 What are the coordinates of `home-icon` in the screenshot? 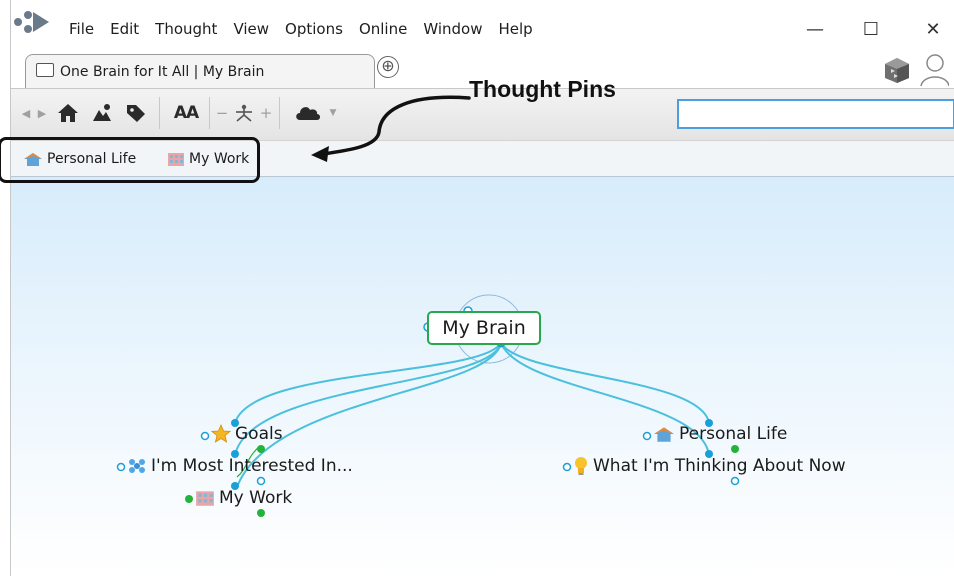 It's located at (68, 113).